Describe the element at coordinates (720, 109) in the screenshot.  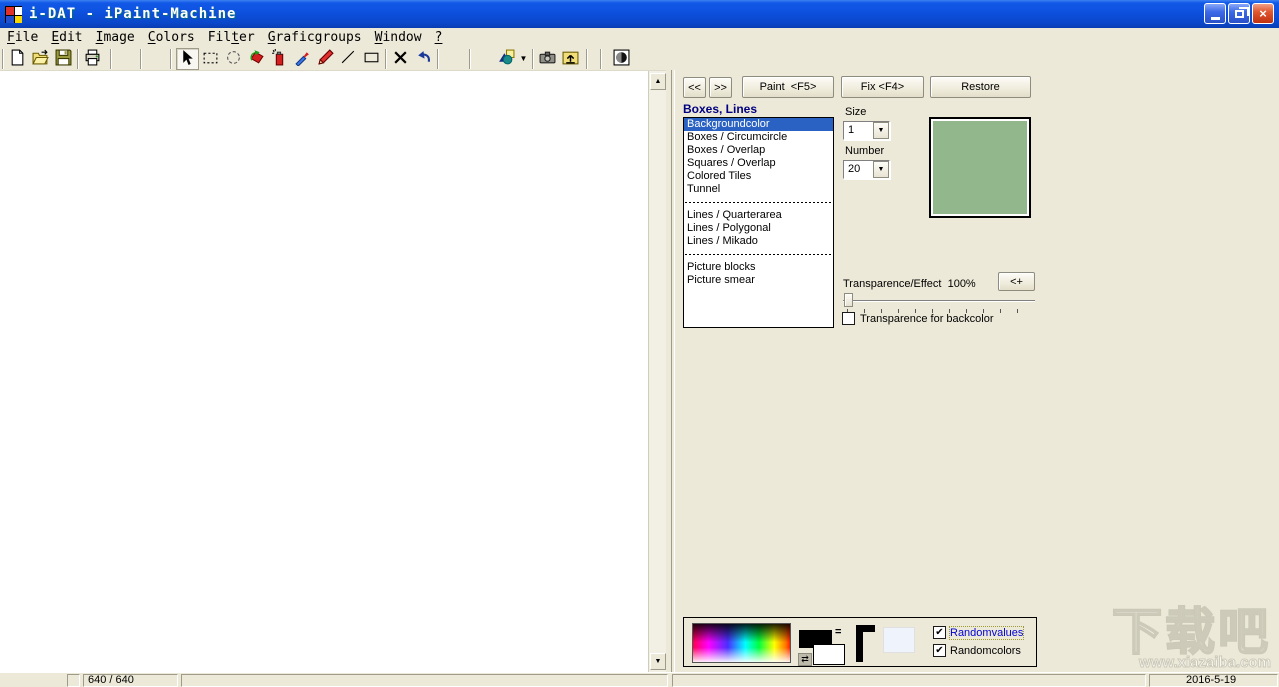
I see `group-title: Boxes, Lines` at that location.